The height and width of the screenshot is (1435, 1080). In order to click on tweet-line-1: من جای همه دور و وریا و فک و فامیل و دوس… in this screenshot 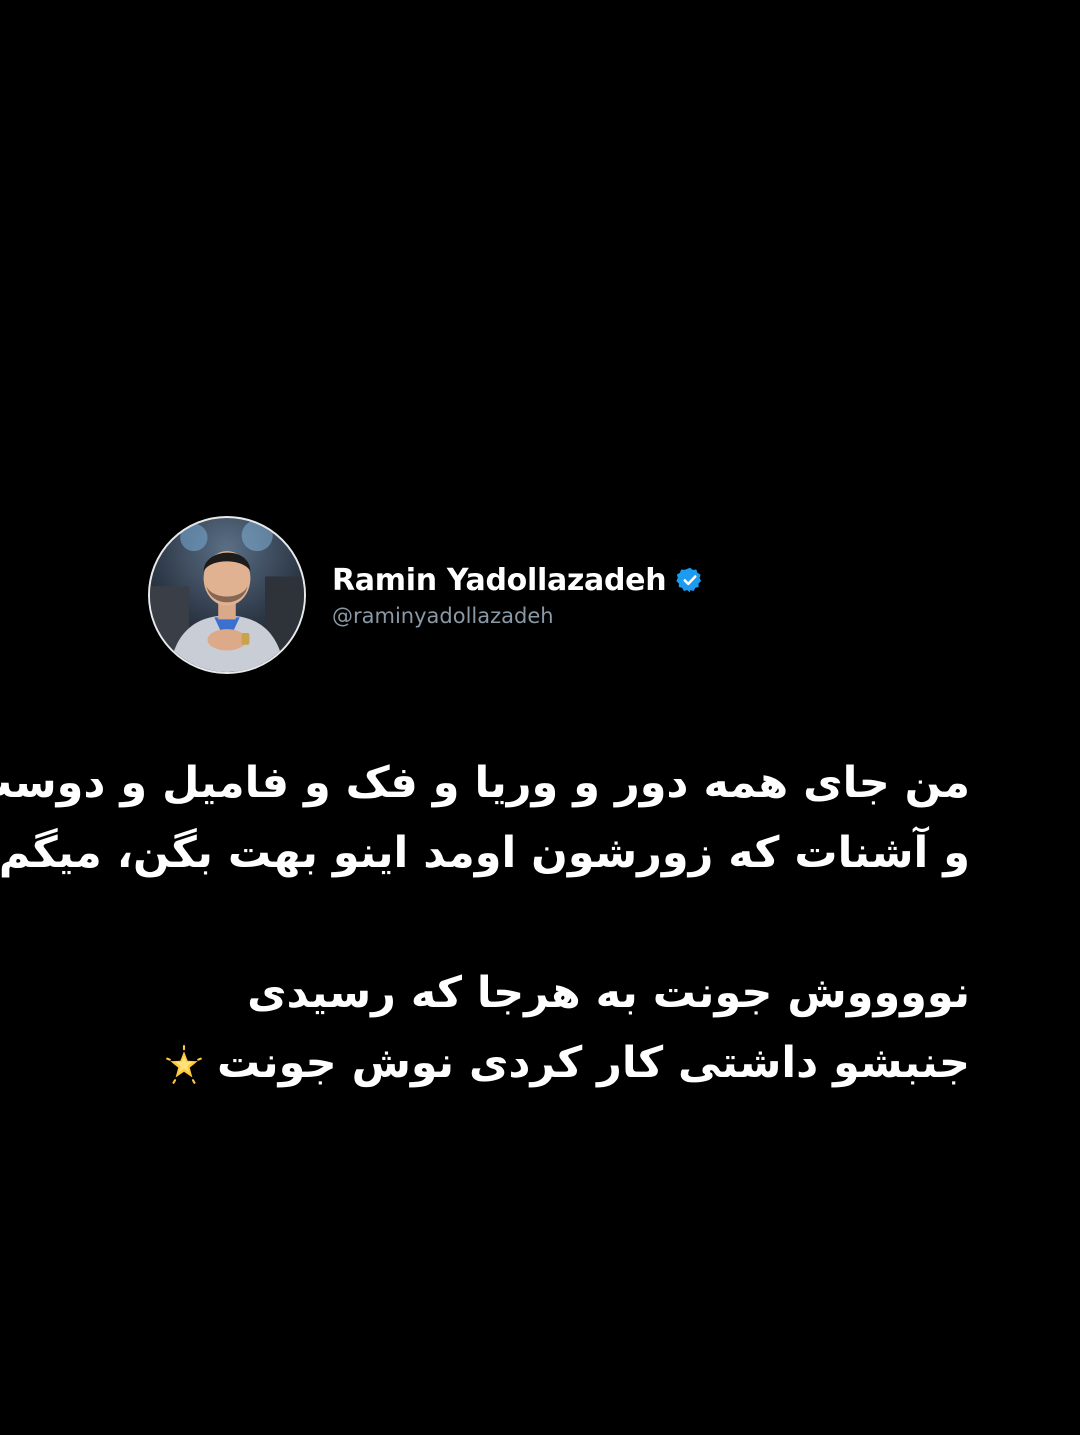, I will do `click(485, 783)`.